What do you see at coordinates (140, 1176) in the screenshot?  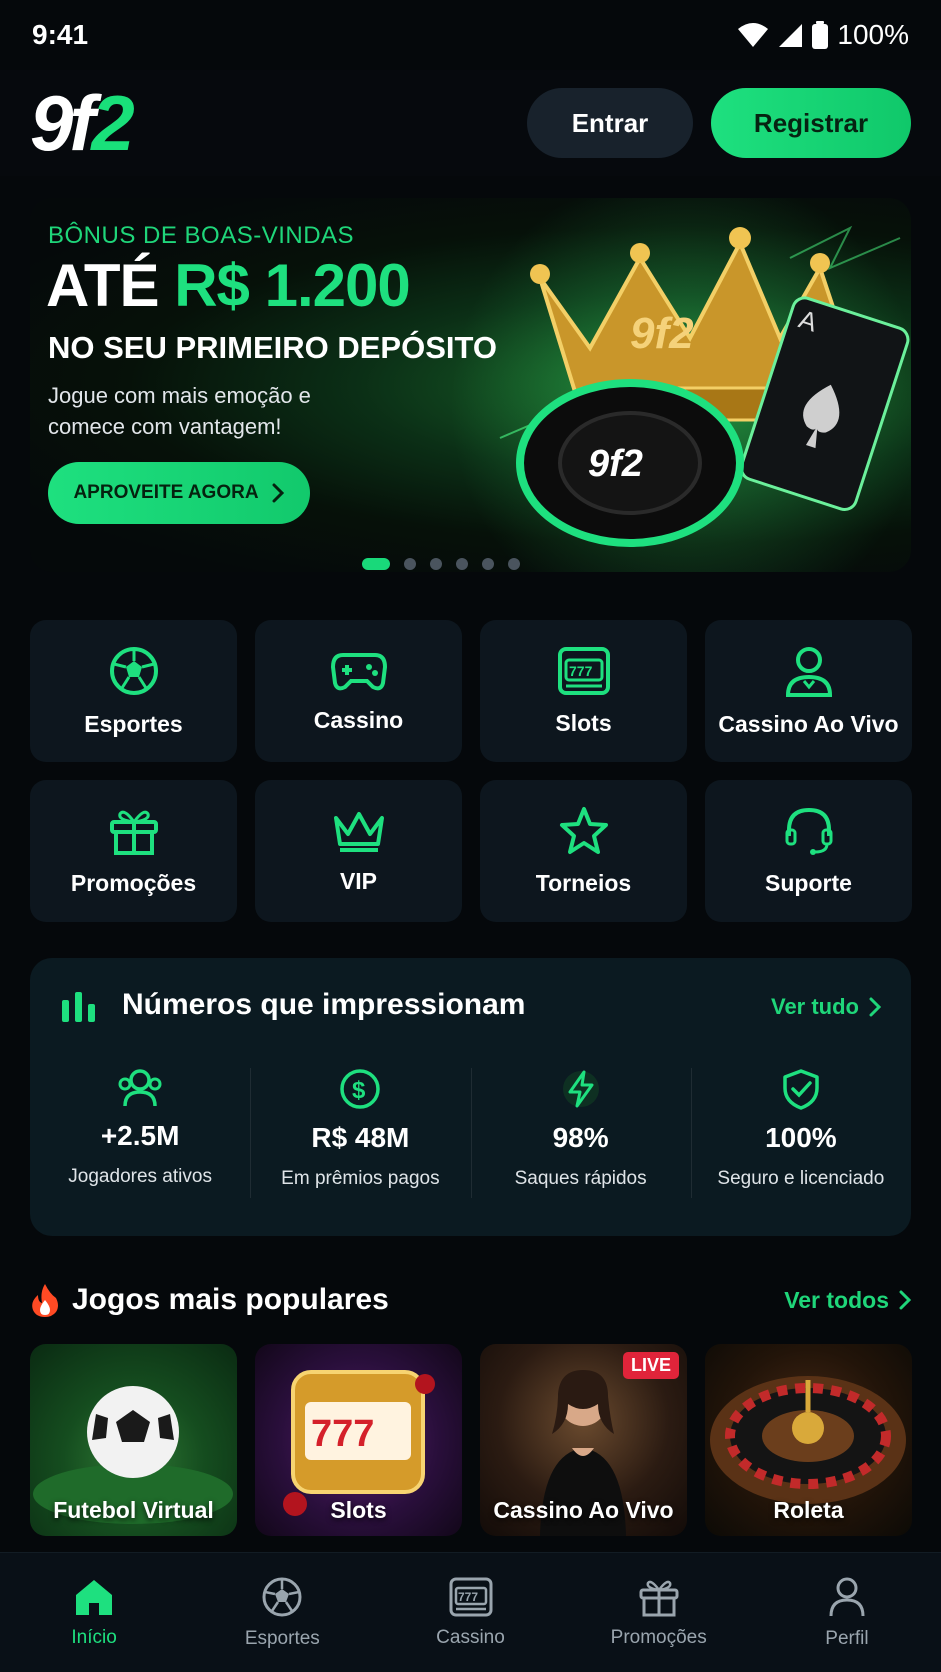 I see `stat-label: Jogadores ativos` at bounding box center [140, 1176].